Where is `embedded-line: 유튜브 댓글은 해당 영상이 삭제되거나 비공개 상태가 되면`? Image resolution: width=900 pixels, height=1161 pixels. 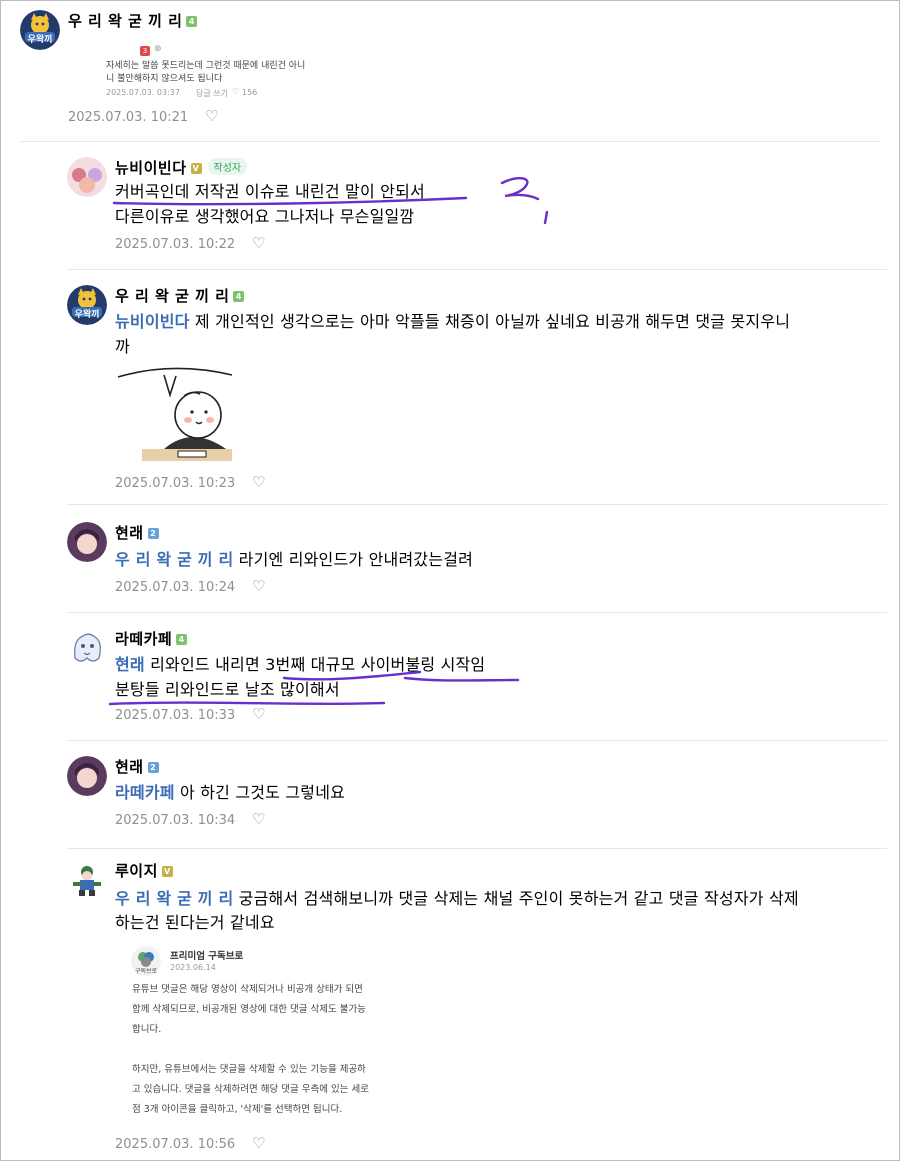 embedded-line: 유튜브 댓글은 해당 영상이 삭제되거나 비공개 상태가 되면 is located at coordinates (247, 989).